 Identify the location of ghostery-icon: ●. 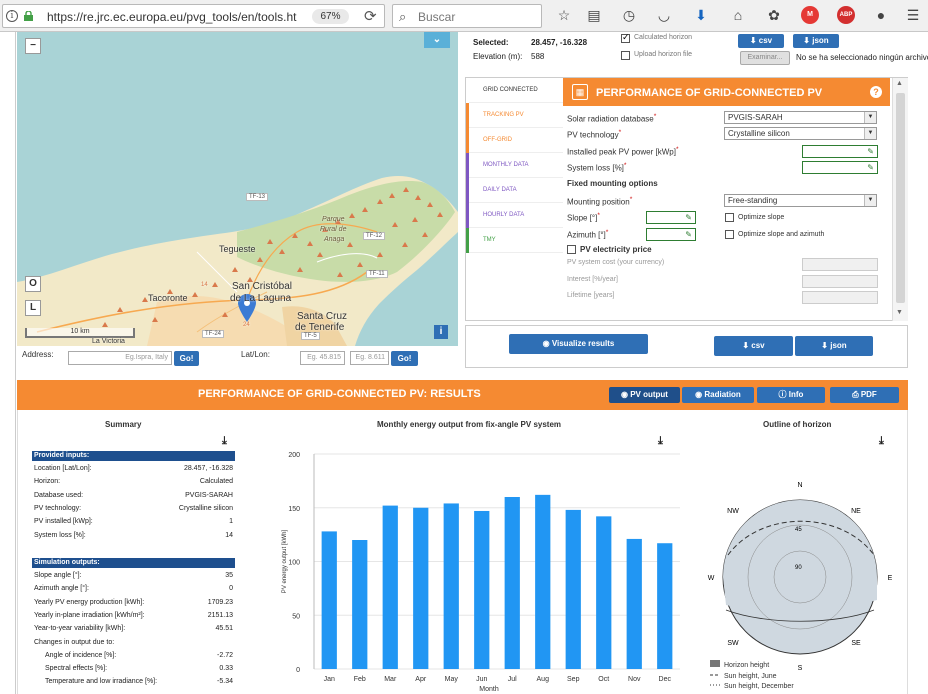
(881, 15).